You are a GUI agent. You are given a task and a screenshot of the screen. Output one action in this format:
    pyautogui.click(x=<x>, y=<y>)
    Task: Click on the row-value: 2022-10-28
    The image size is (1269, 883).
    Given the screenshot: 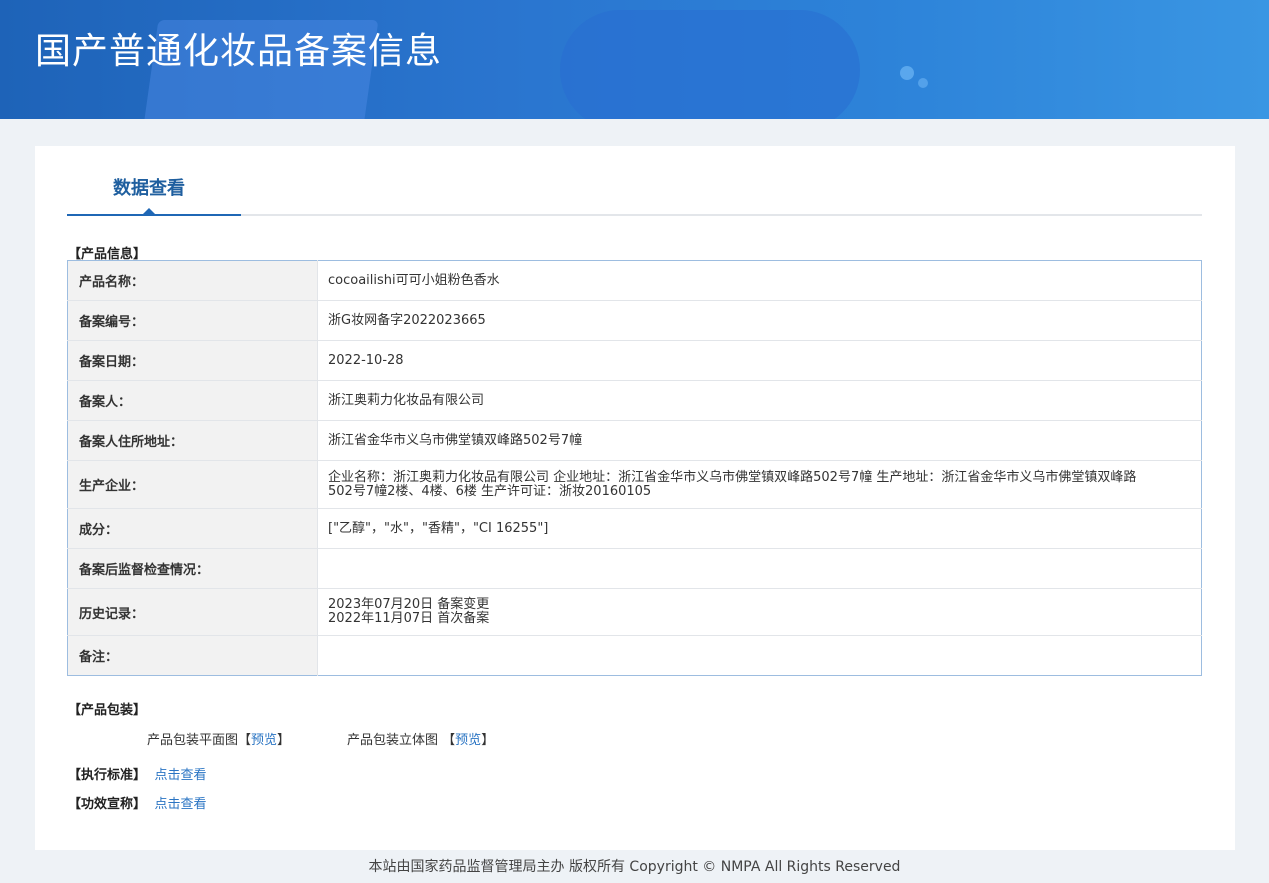 What is the action you would take?
    pyautogui.click(x=759, y=360)
    